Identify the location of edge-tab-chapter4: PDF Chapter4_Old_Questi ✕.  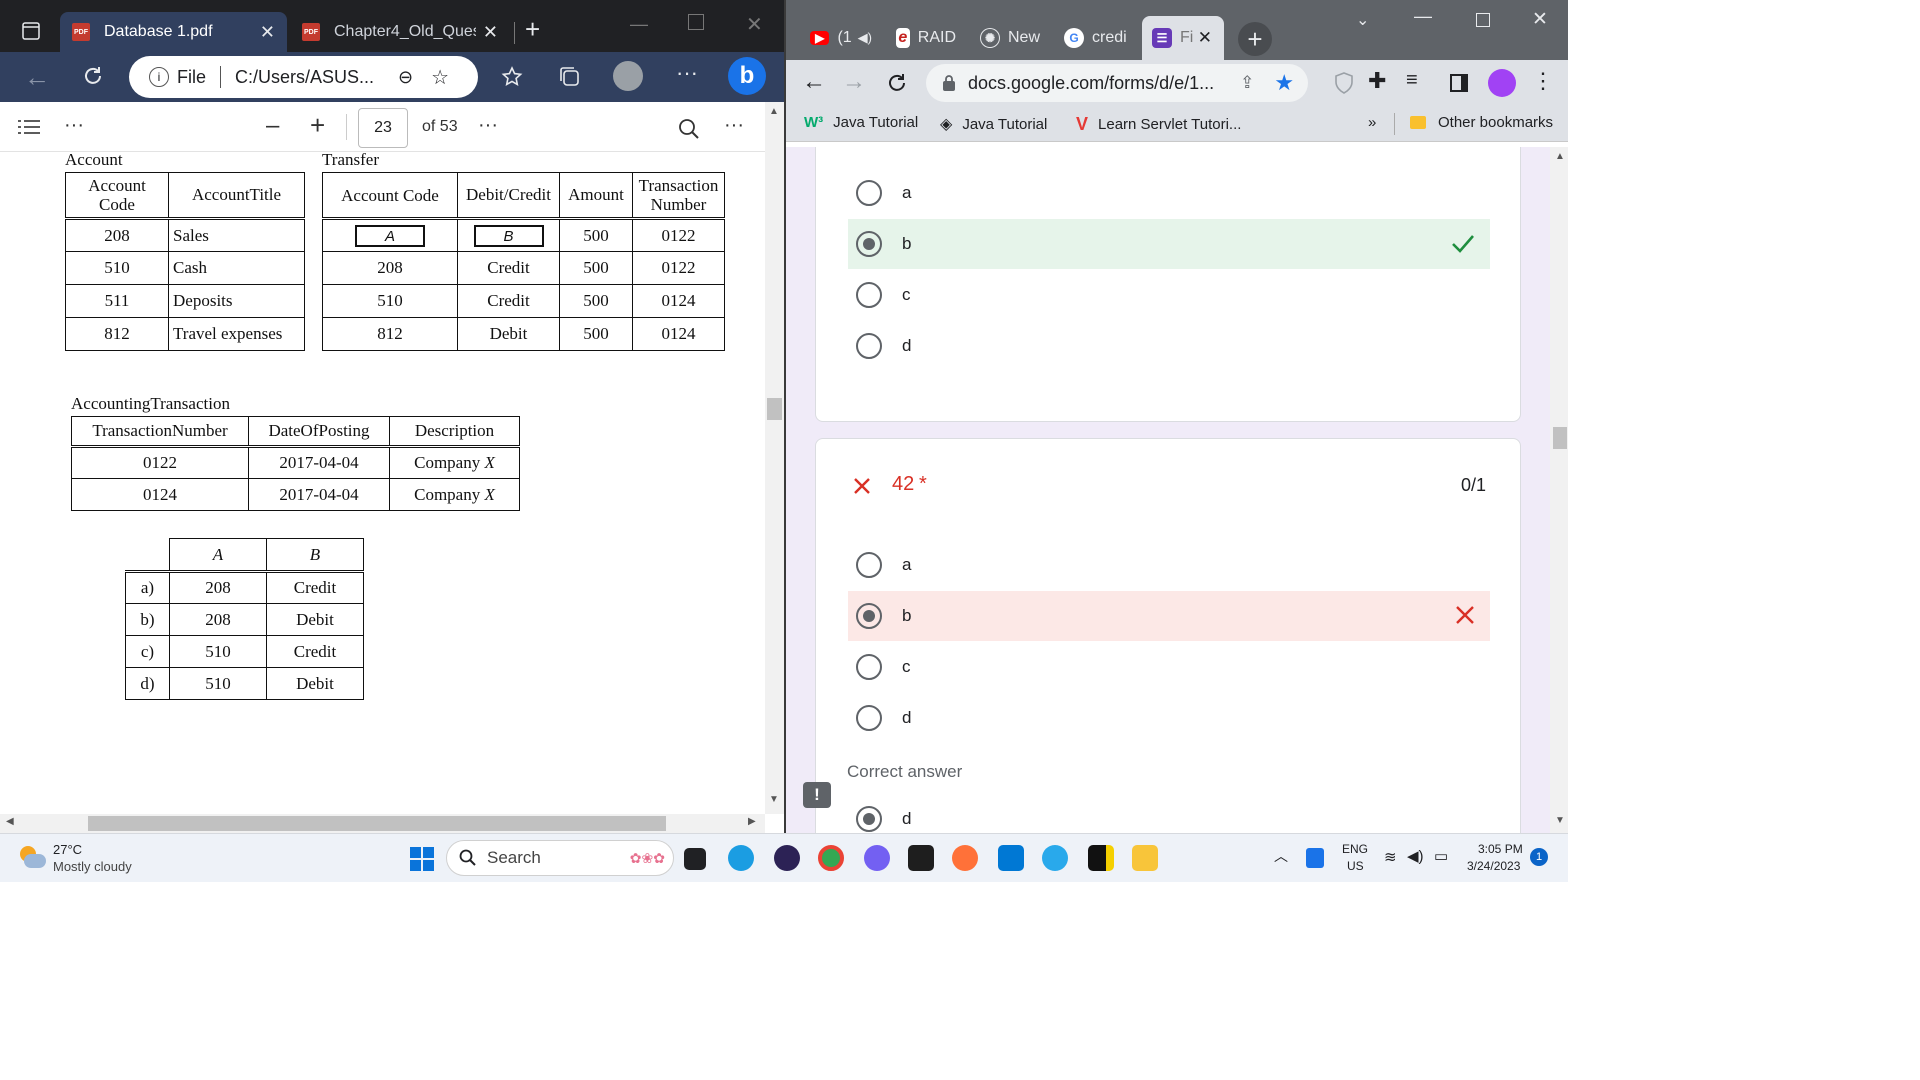
(400, 32).